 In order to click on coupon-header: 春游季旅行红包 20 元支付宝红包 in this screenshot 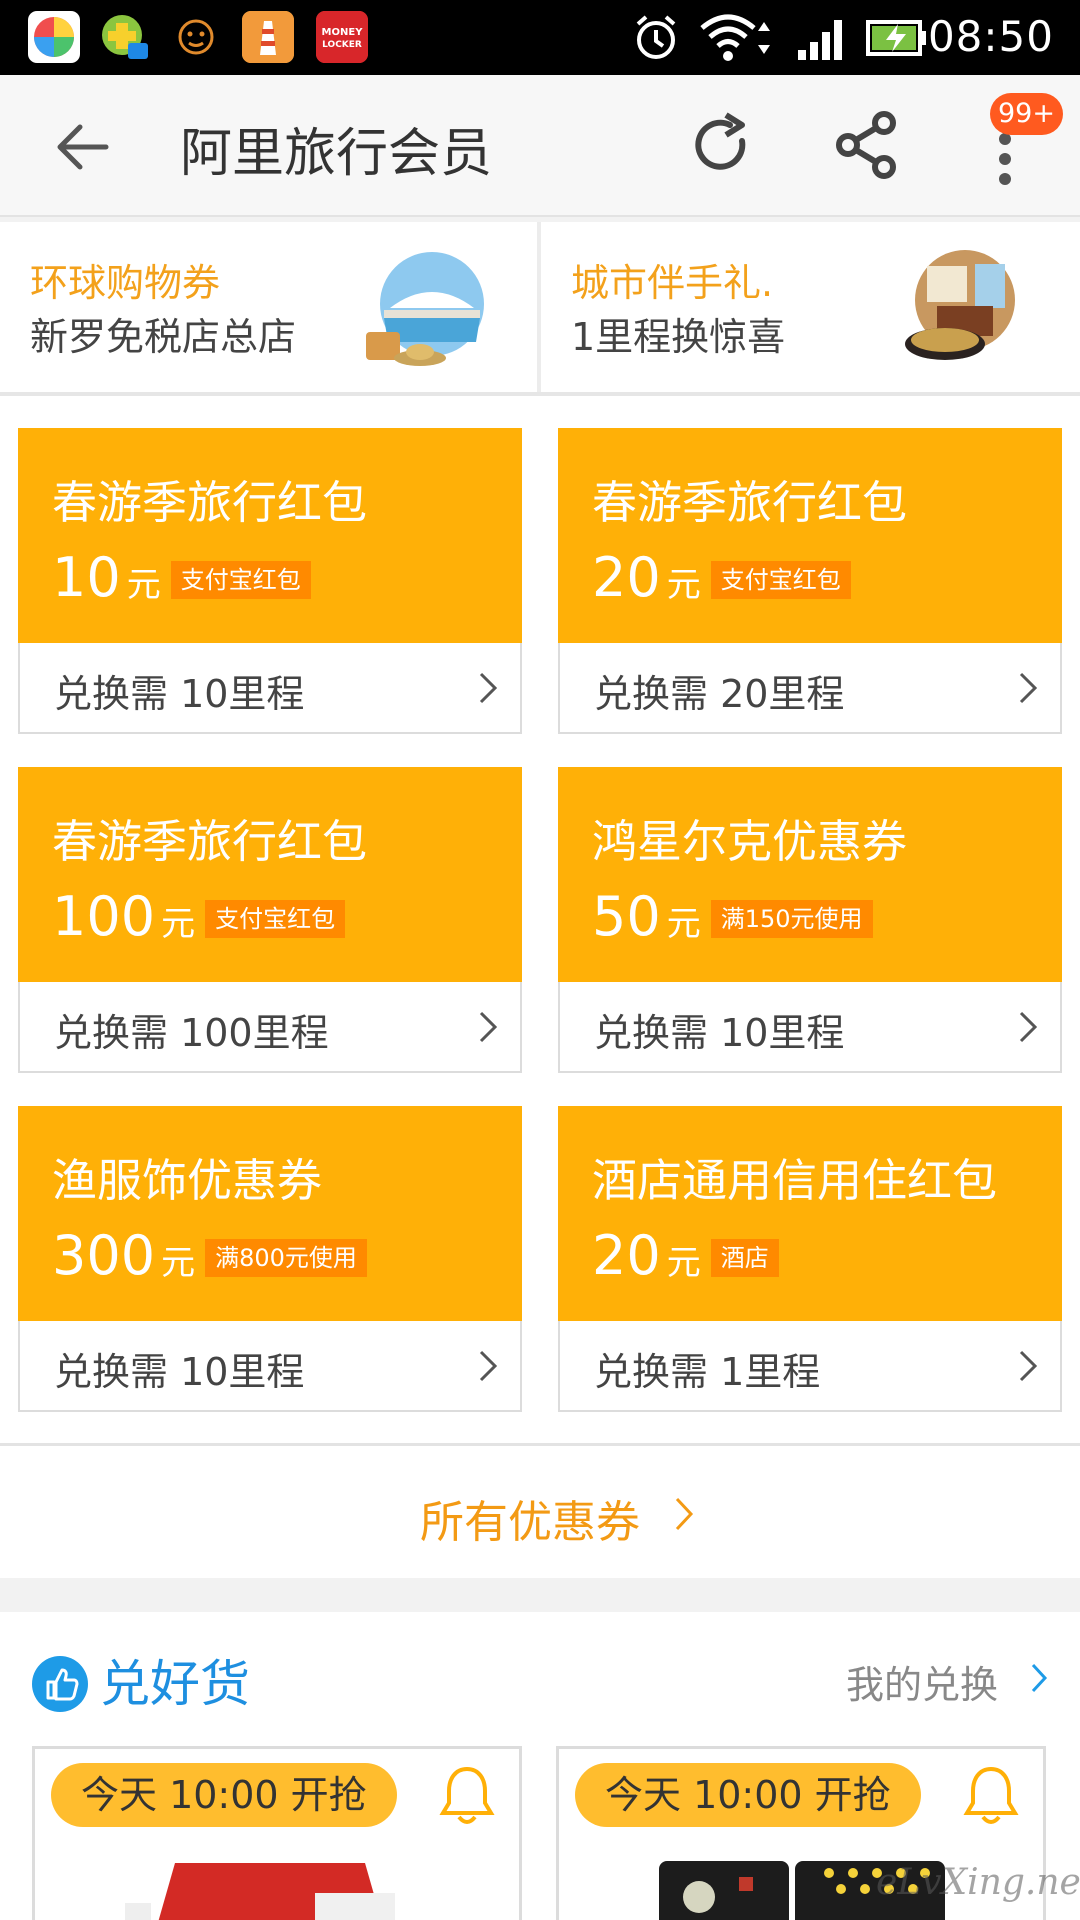, I will do `click(810, 535)`.